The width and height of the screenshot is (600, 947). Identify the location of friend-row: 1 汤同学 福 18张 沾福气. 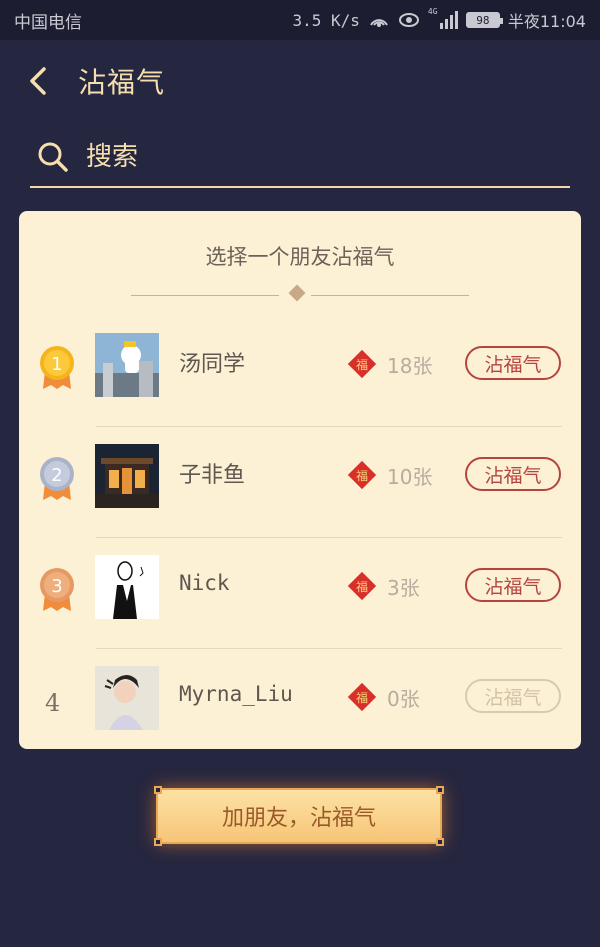
(300, 371).